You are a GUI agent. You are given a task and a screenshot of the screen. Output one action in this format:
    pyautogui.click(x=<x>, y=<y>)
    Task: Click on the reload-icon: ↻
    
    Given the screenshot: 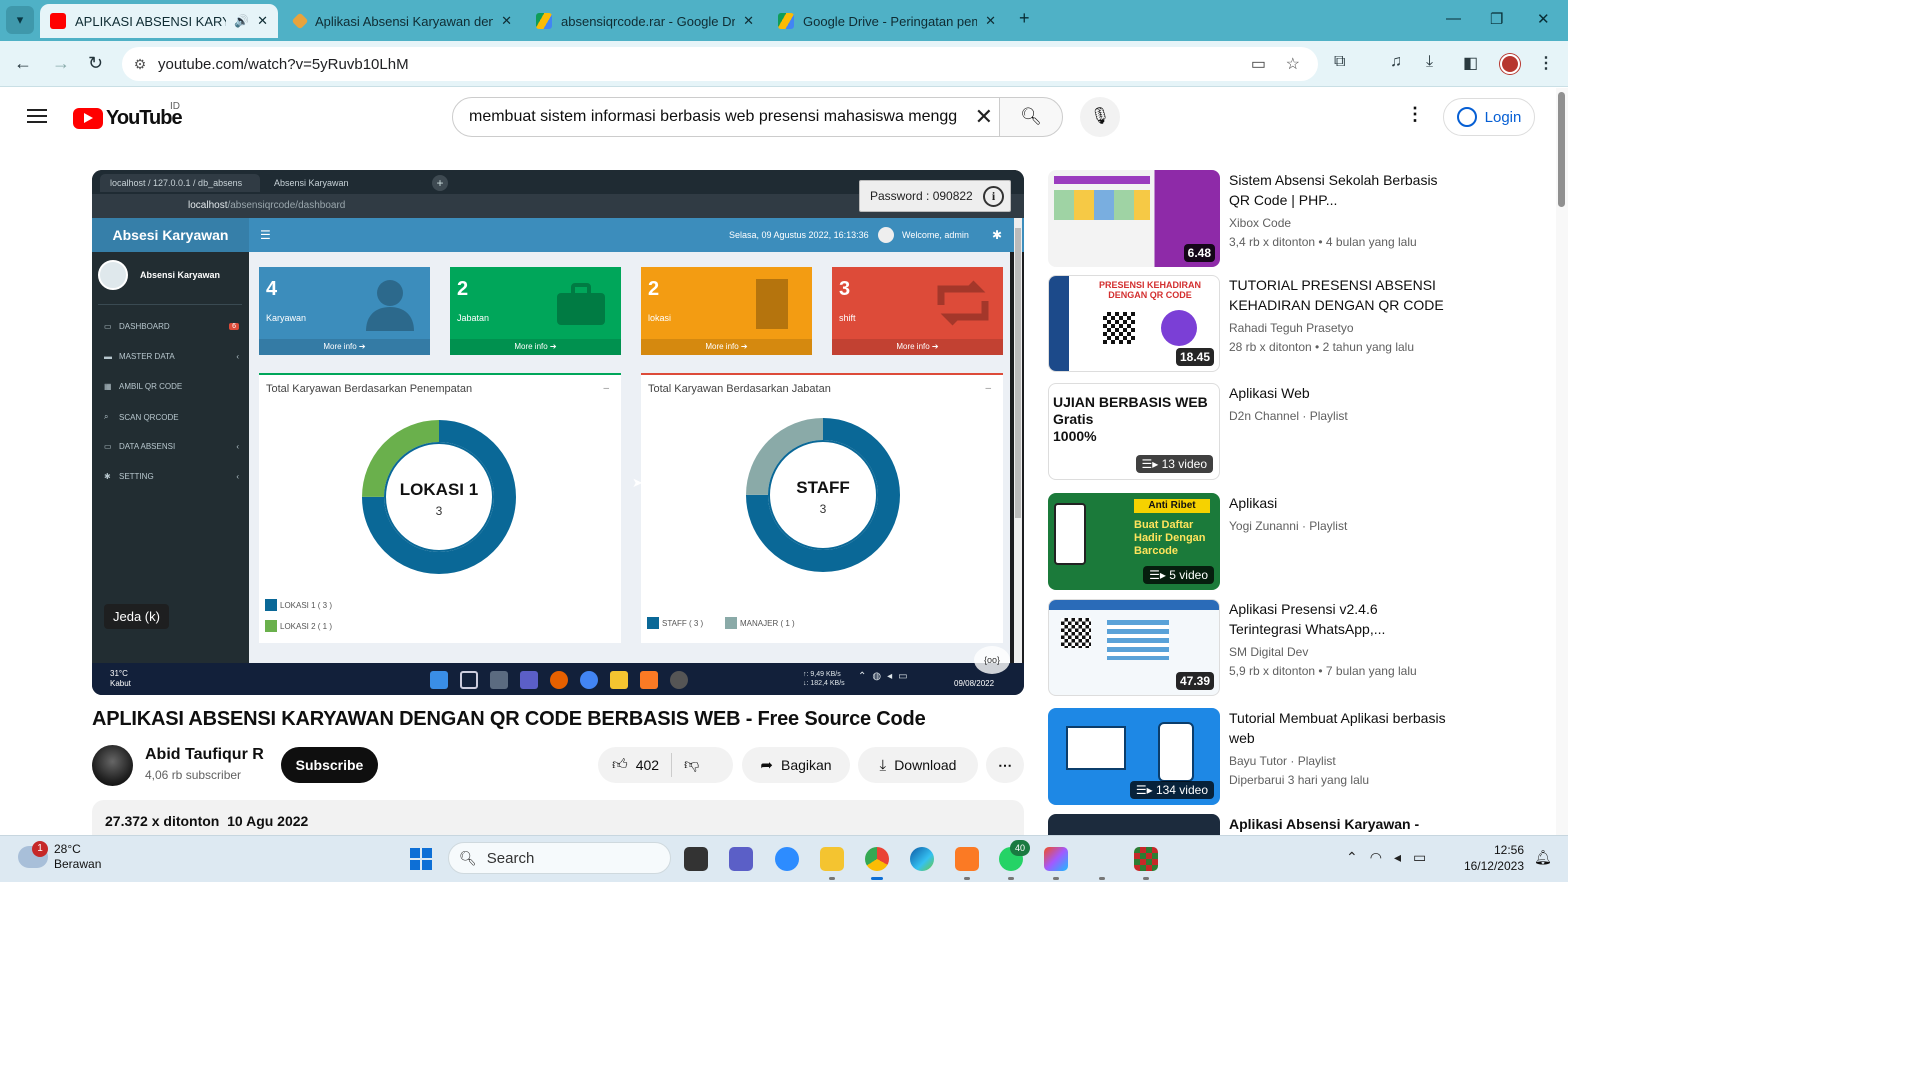 What is the action you would take?
    pyautogui.click(x=95, y=63)
    